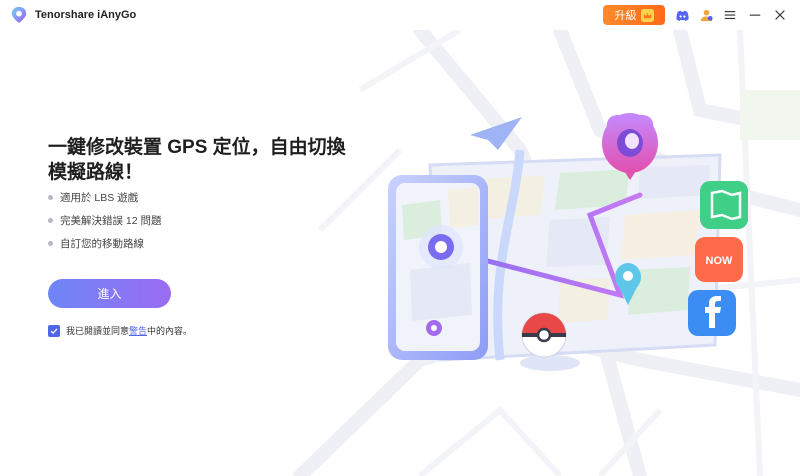  I want to click on close-icon, so click(780, 15).